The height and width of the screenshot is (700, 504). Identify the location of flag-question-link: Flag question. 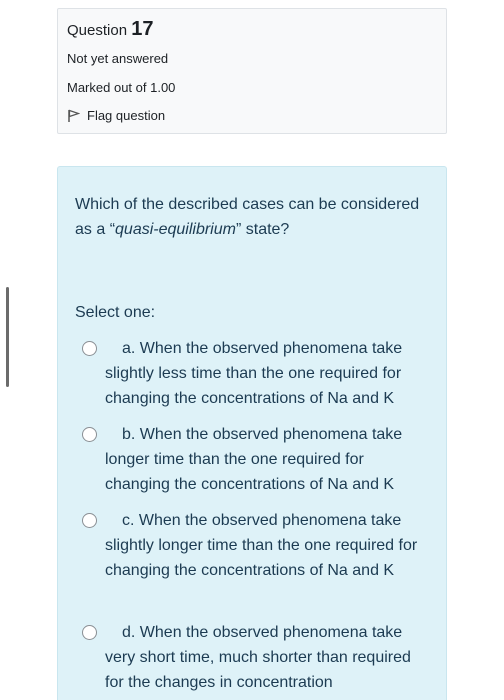
(116, 115).